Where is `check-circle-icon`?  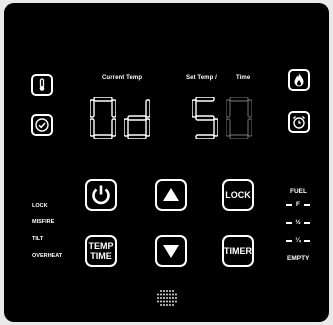
check-circle-icon is located at coordinates (42, 125).